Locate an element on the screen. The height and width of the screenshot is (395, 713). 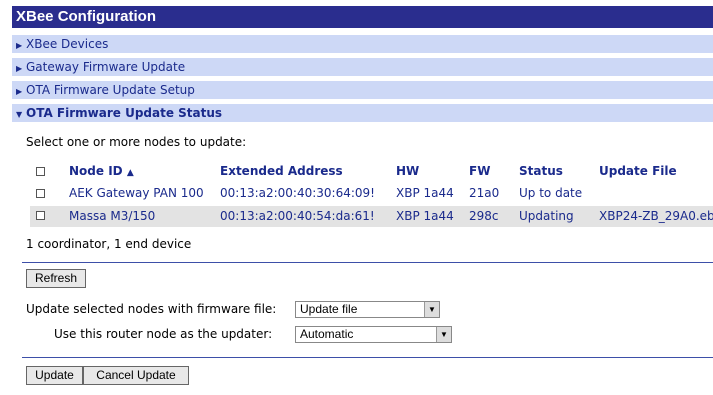
status-cell: Updating is located at coordinates (546, 216).